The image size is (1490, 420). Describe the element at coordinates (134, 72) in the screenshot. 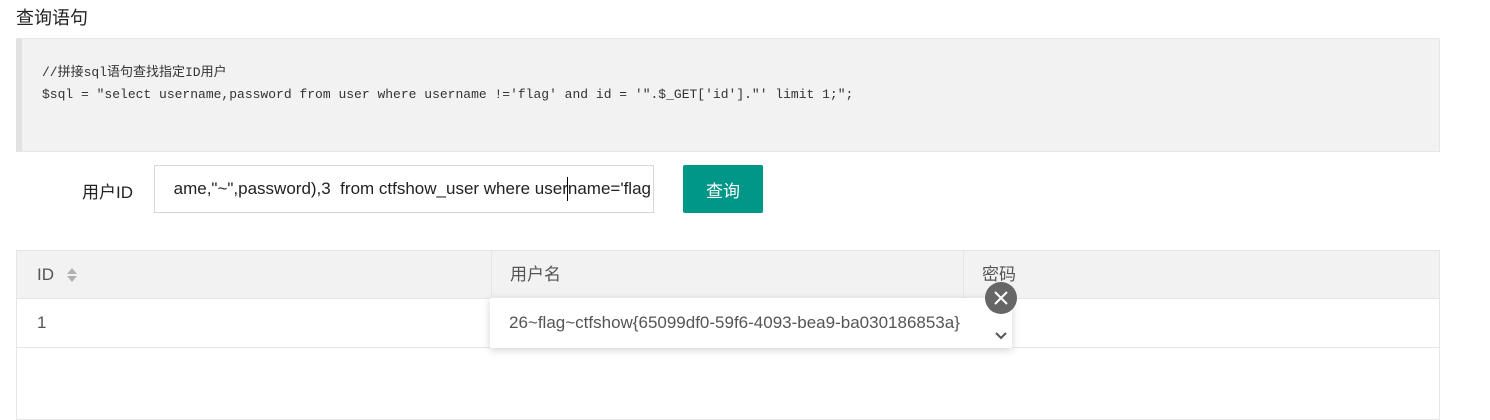

I see `code-comment: //拼接sql语句查找指定ID用户` at that location.